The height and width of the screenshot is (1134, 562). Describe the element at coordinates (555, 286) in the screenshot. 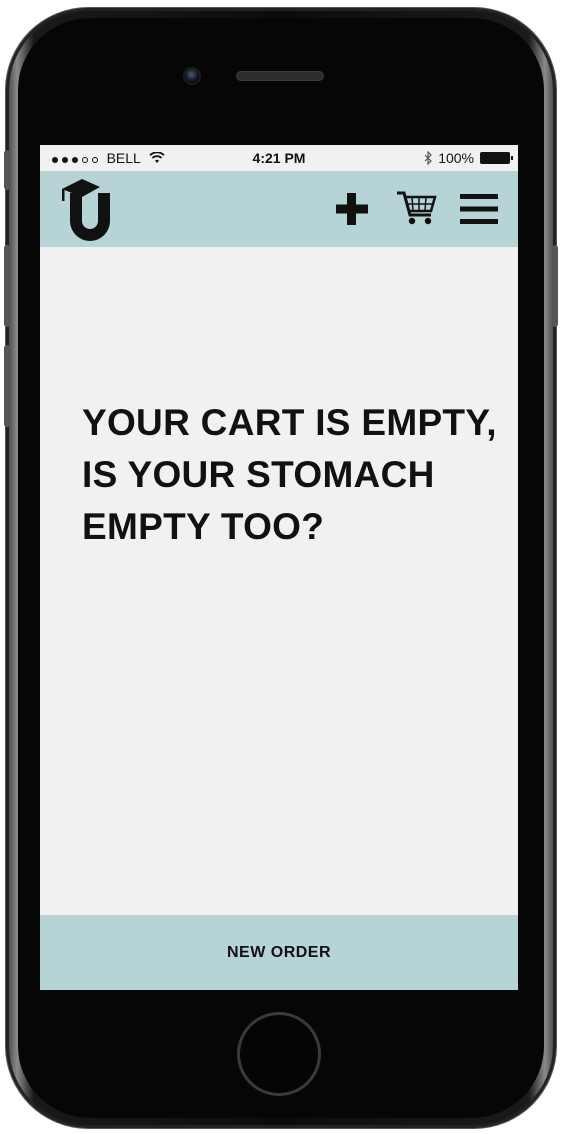

I see `power-button` at that location.